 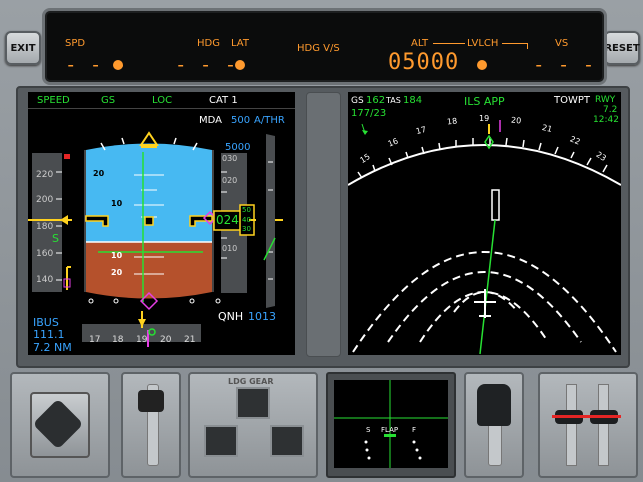 I want to click on landing-gear-panel: LDG GEAR, so click(x=253, y=425).